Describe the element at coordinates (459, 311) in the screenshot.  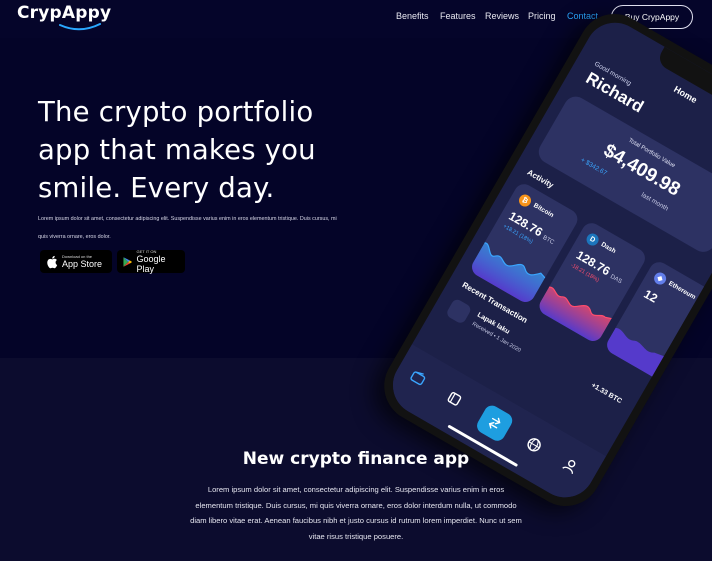
I see `transaction-icon` at that location.